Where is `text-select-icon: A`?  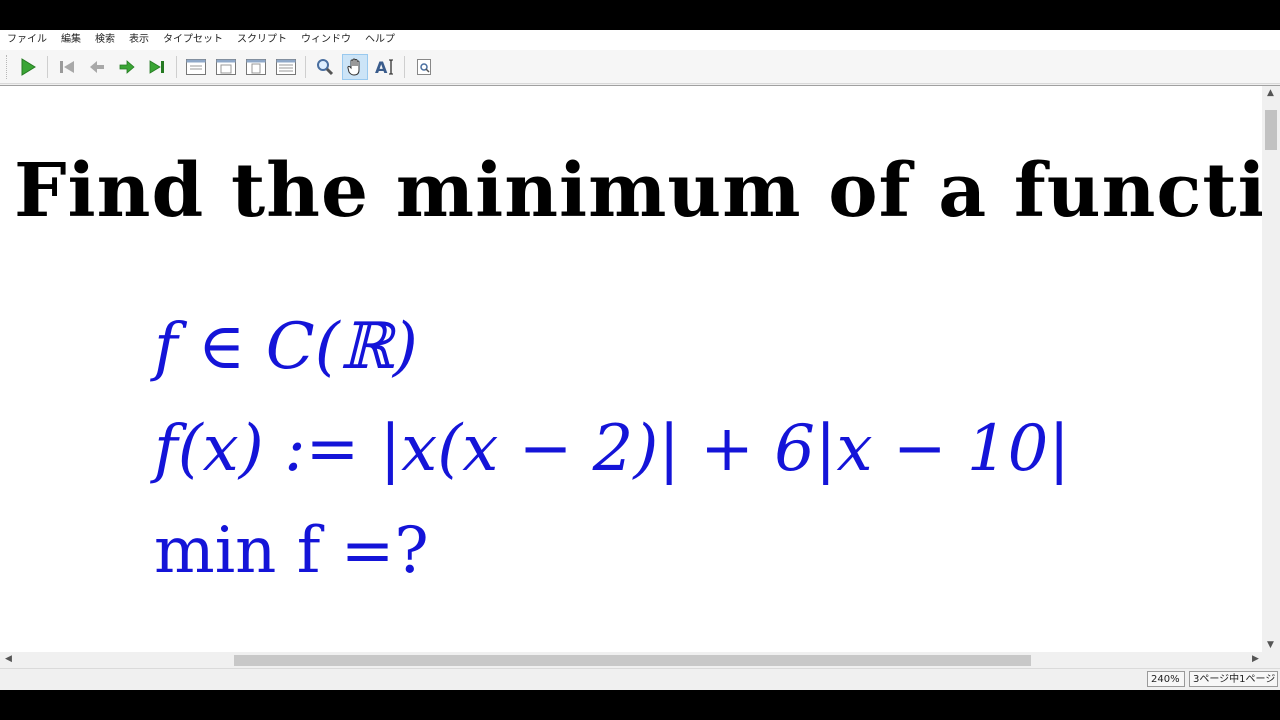
text-select-icon: A is located at coordinates (384, 67).